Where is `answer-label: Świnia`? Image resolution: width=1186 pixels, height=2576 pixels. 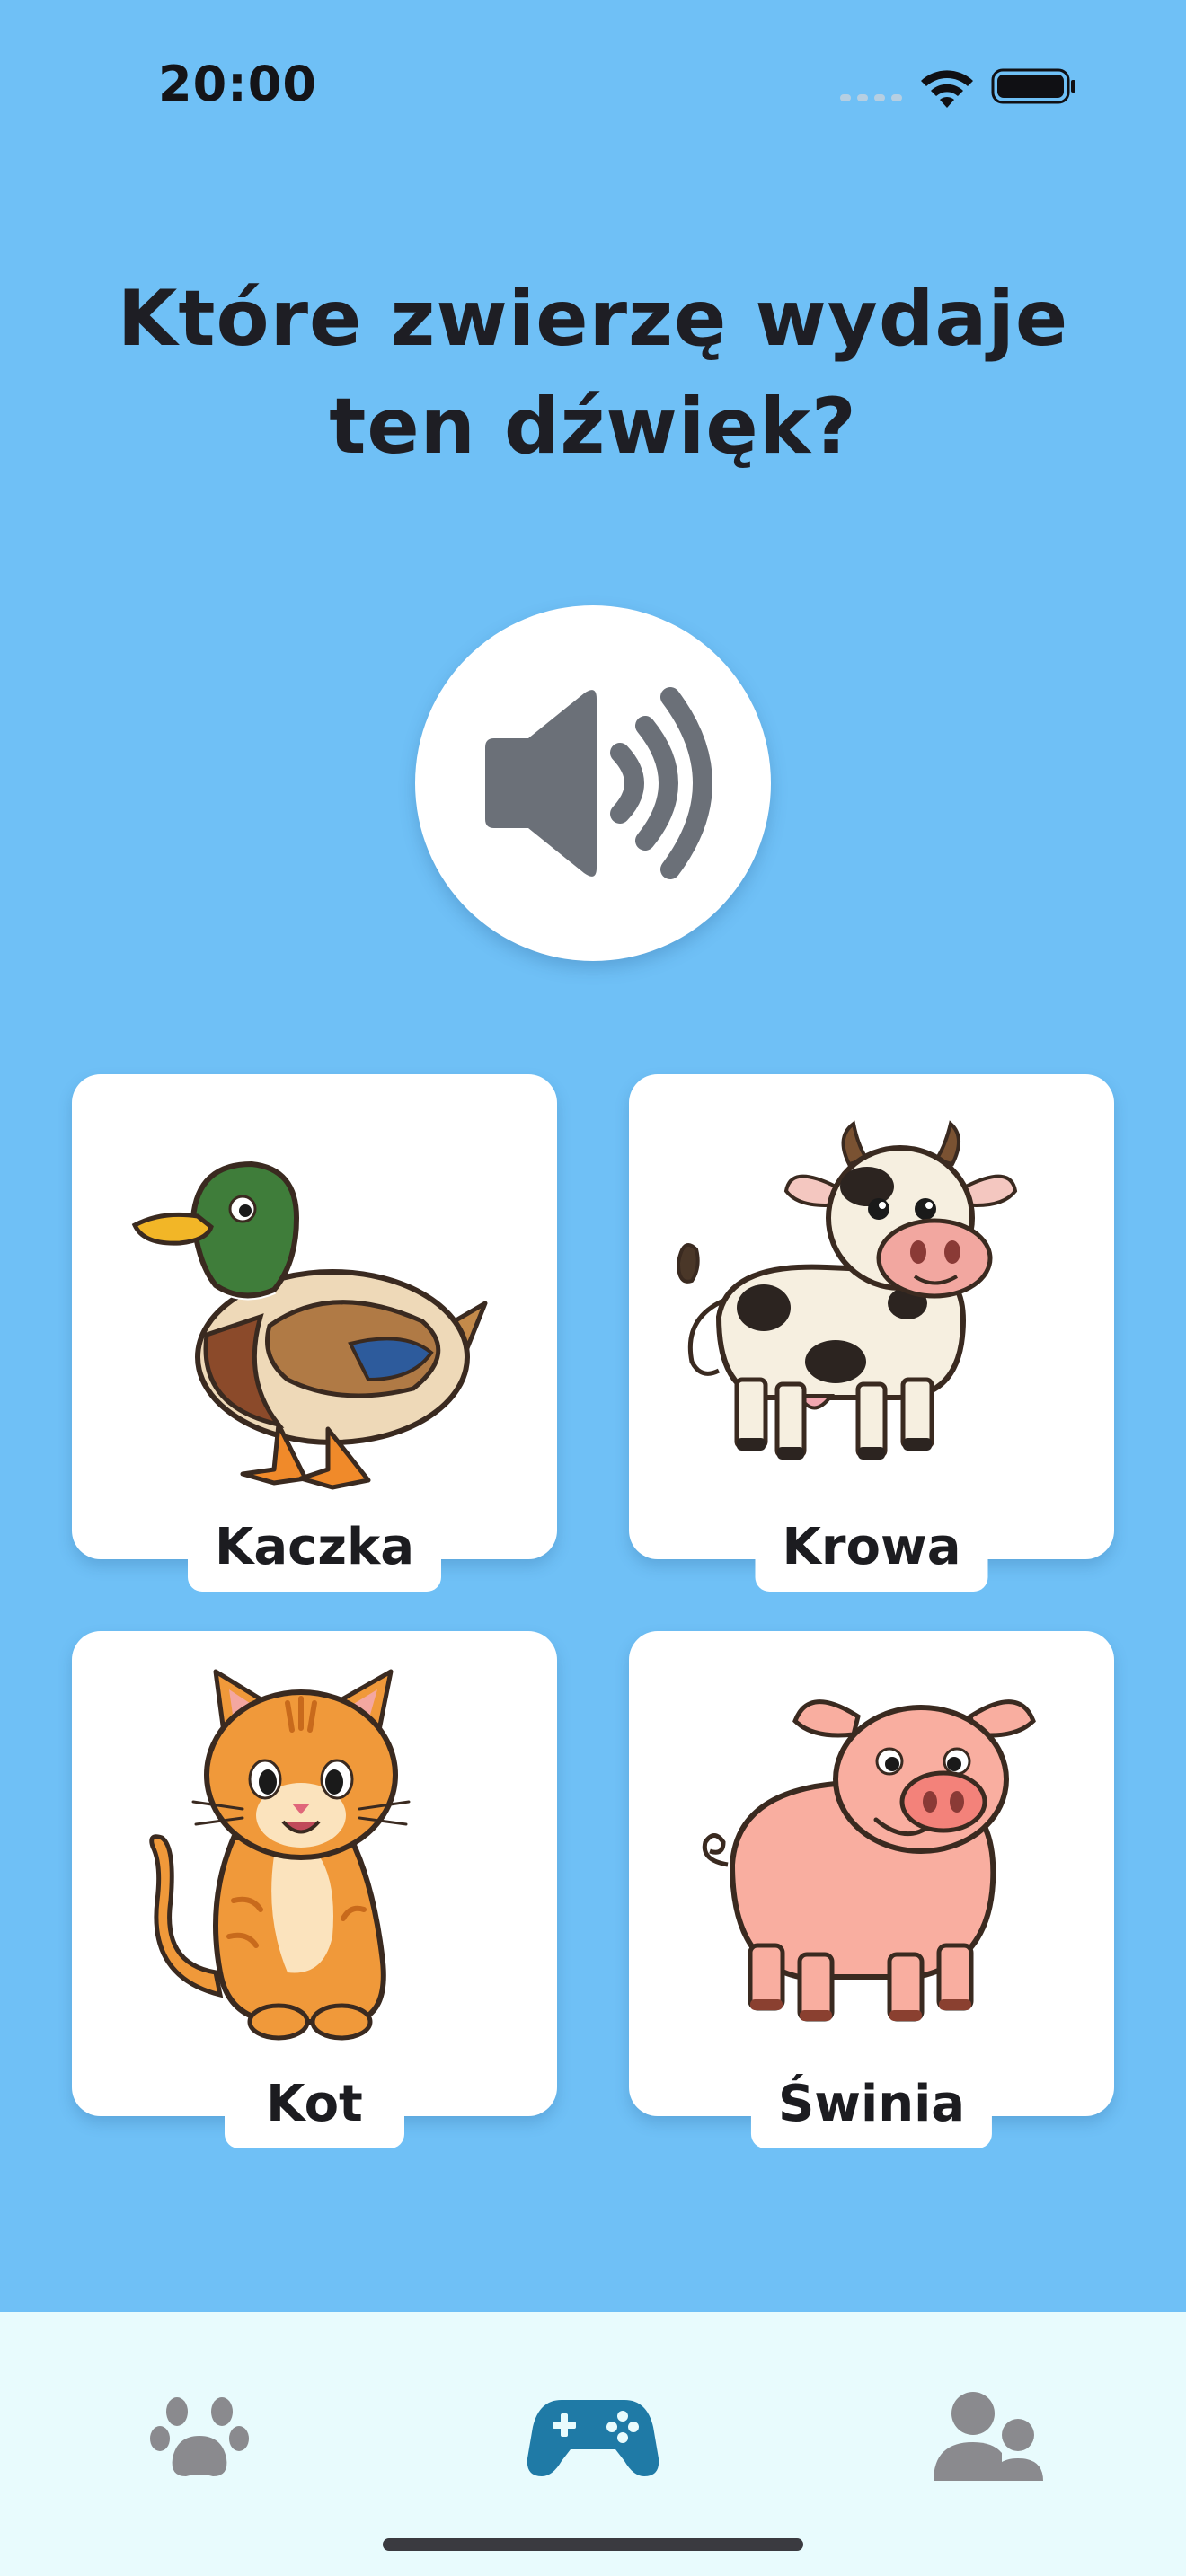
answer-label: Świnia is located at coordinates (871, 2103).